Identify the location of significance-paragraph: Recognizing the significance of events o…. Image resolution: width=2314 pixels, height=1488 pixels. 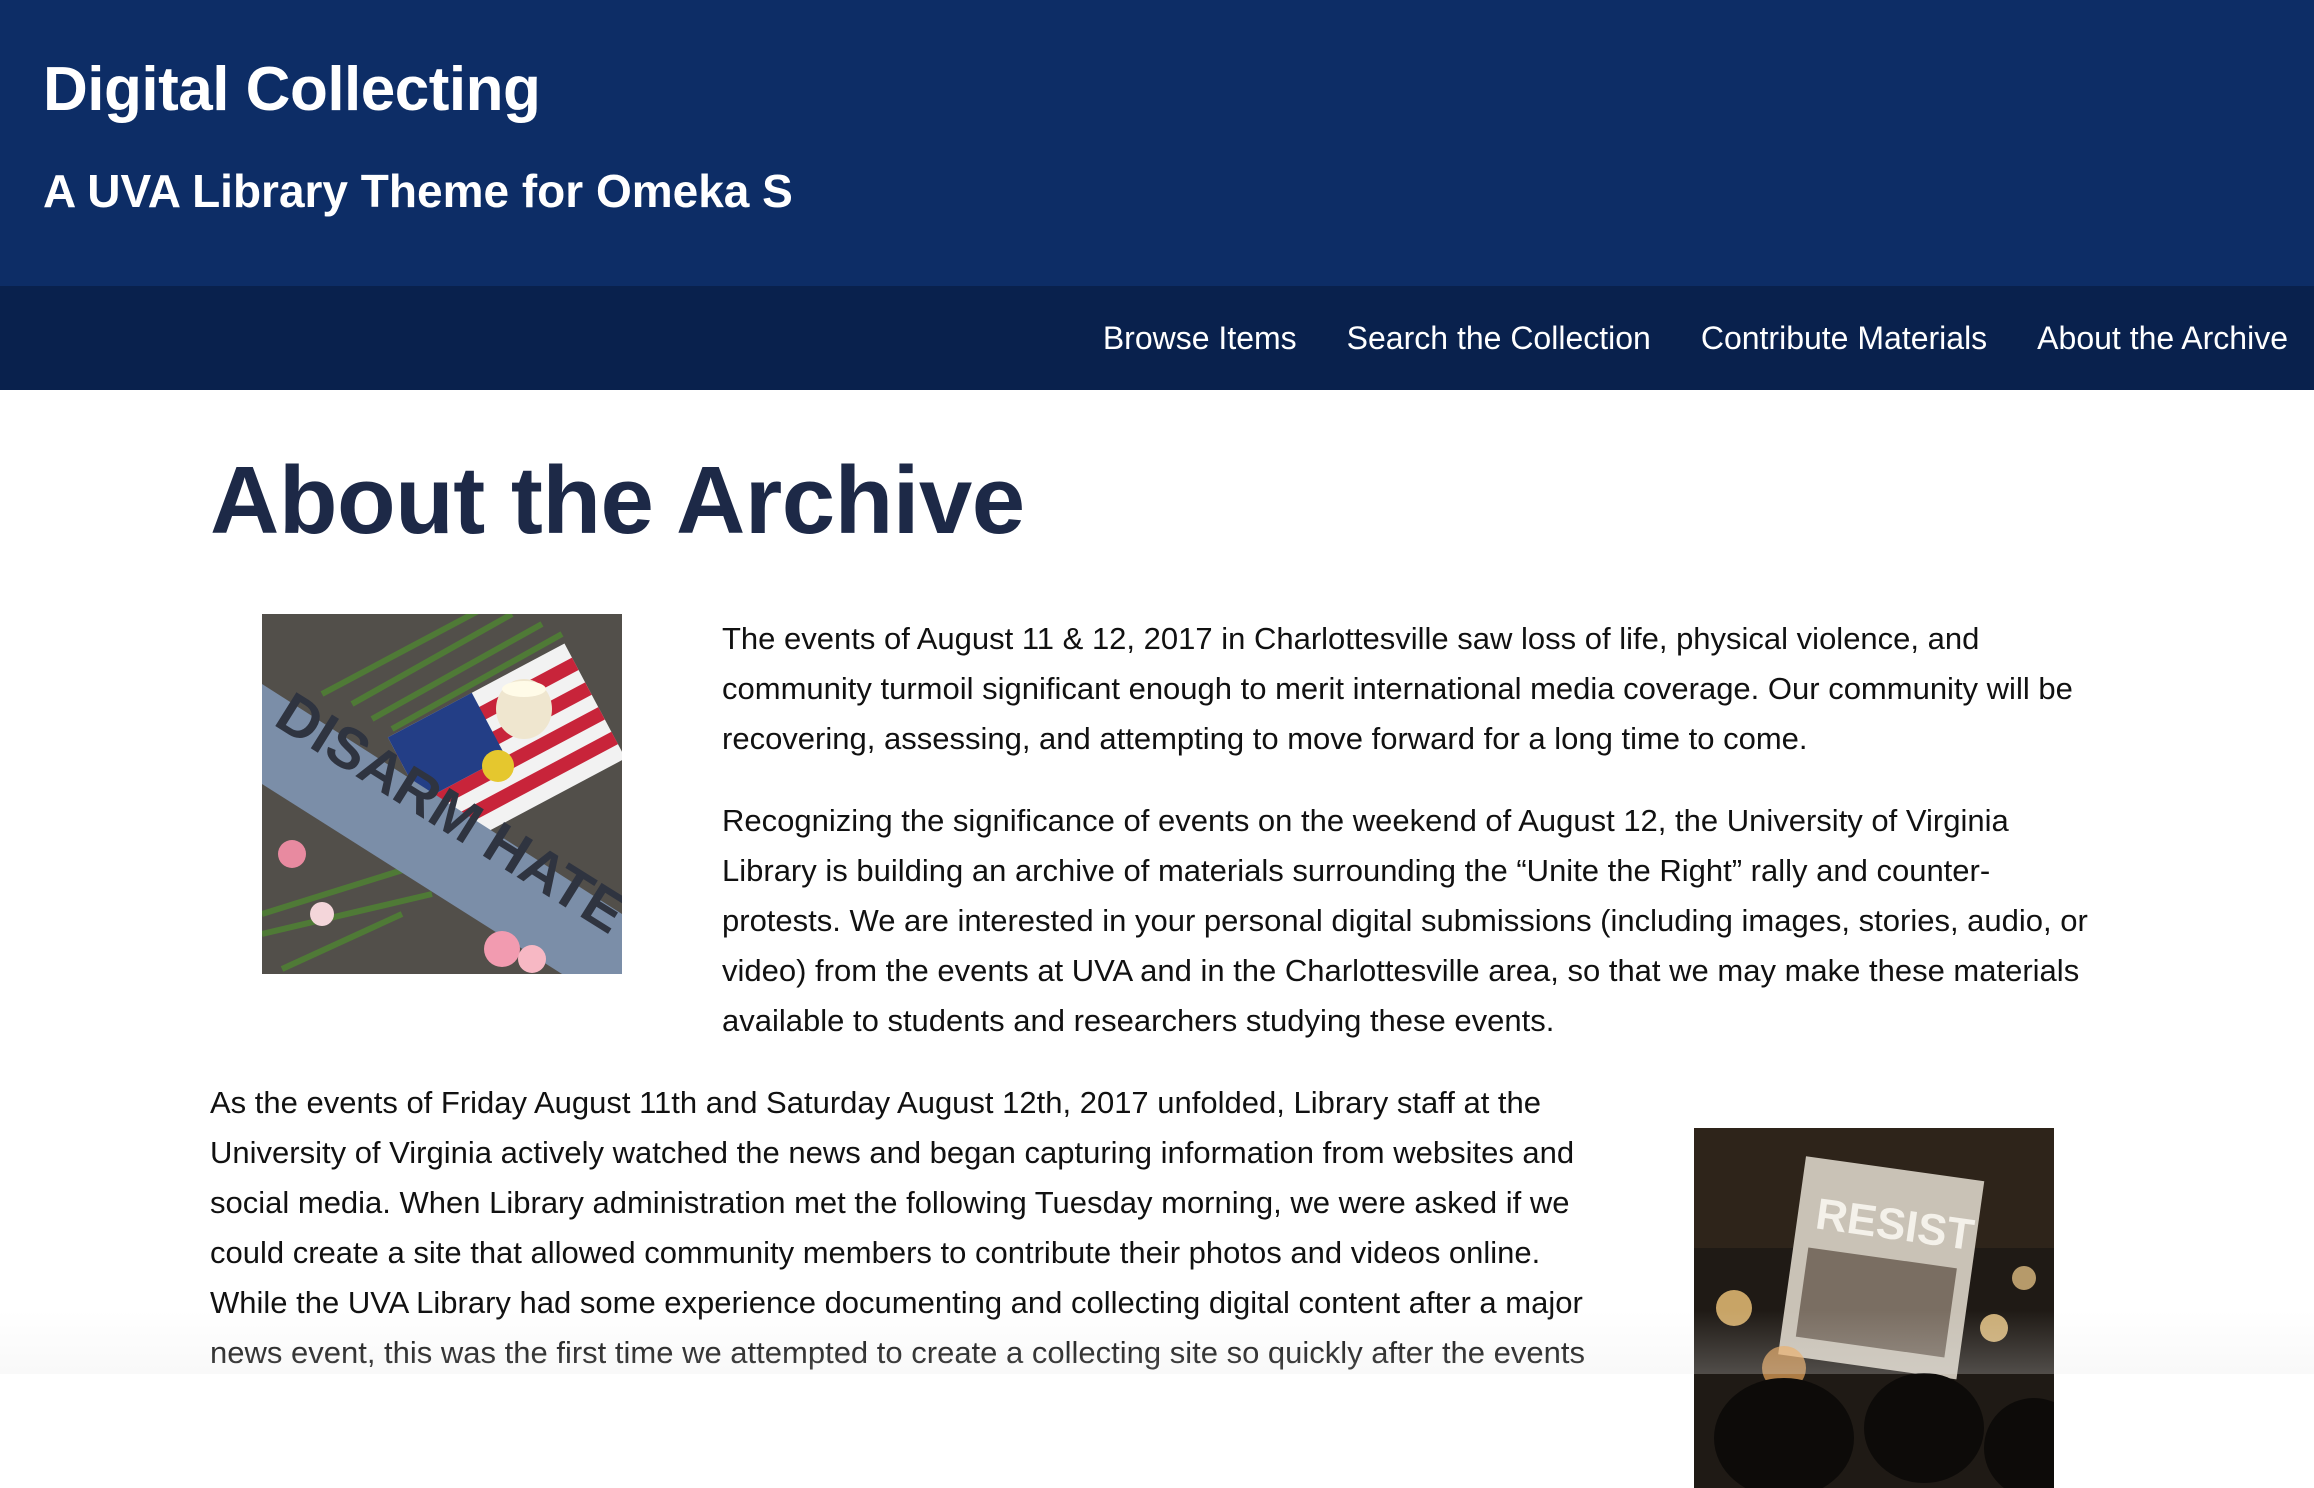
(1405, 920).